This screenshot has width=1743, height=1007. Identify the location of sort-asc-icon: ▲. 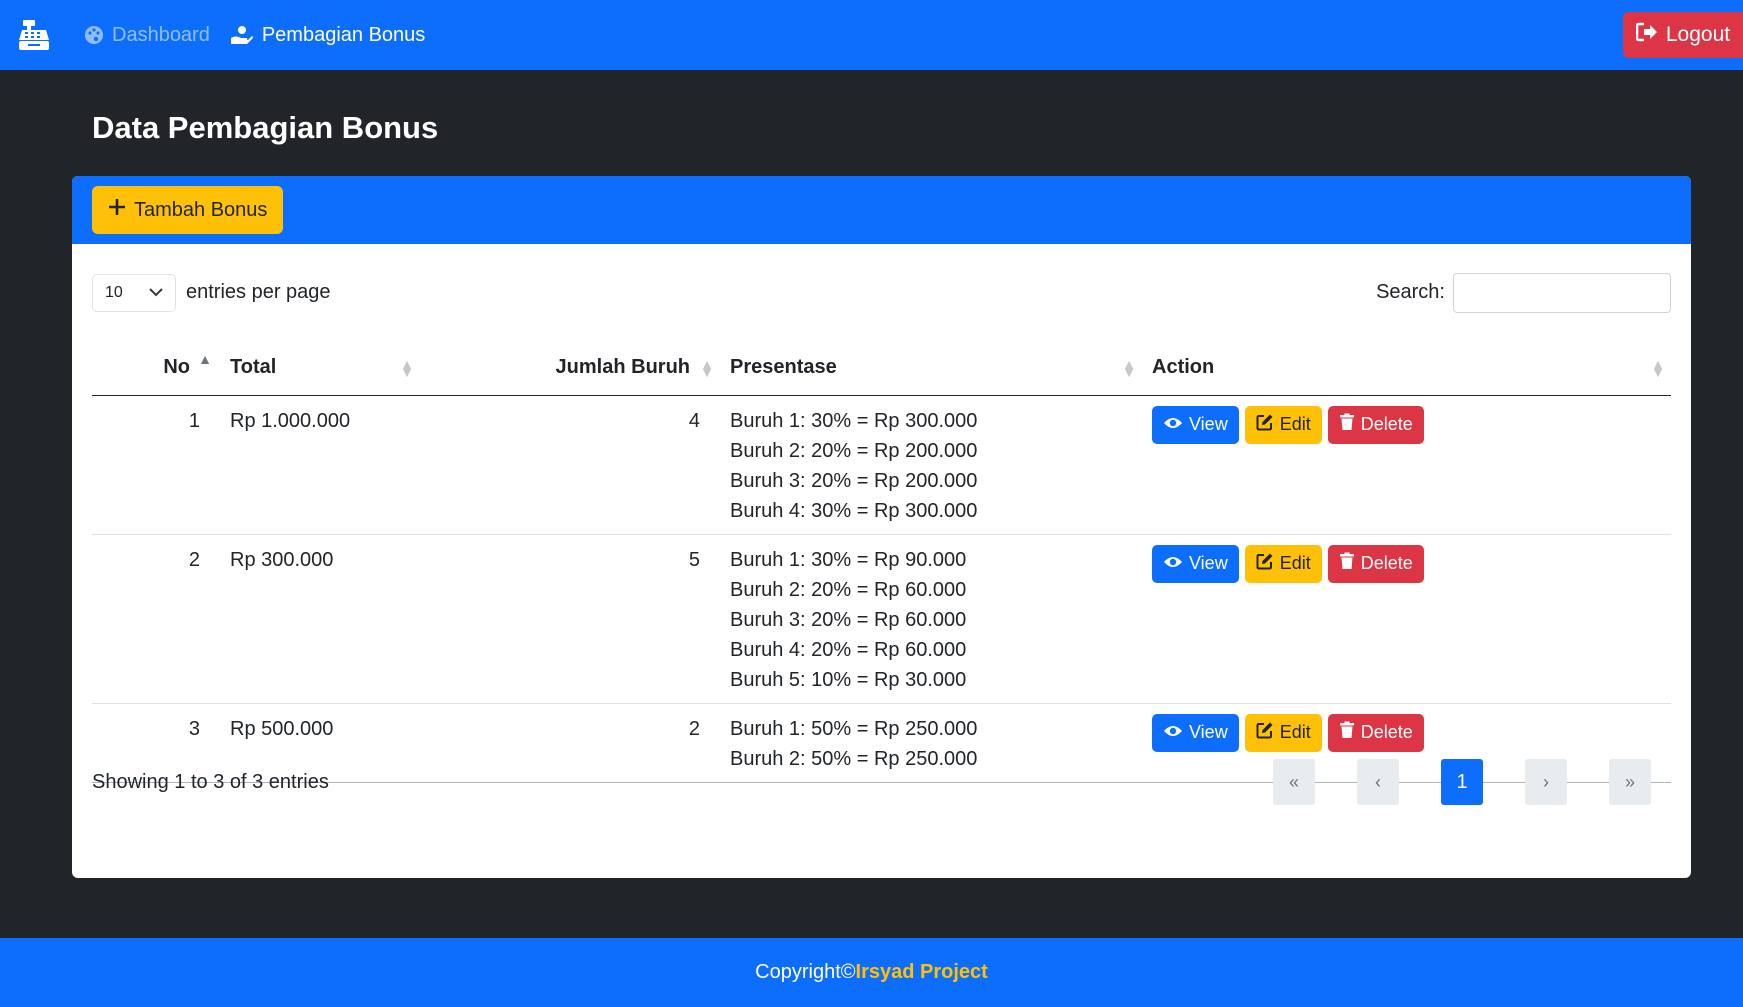
(205, 359).